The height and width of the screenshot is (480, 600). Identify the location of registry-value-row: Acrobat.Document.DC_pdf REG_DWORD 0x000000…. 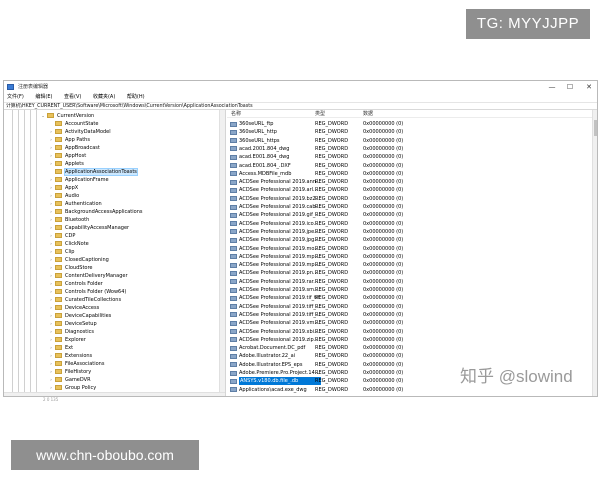
(407, 348).